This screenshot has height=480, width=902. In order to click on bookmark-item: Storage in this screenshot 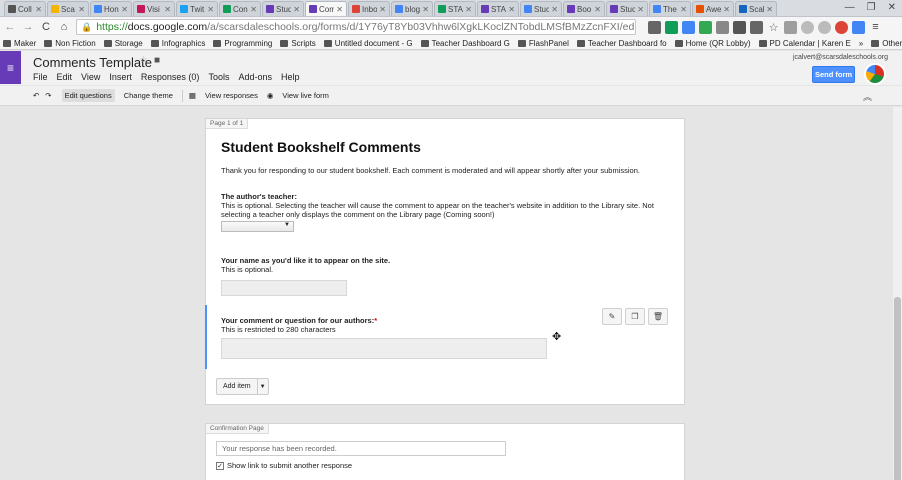, I will do `click(123, 43)`.